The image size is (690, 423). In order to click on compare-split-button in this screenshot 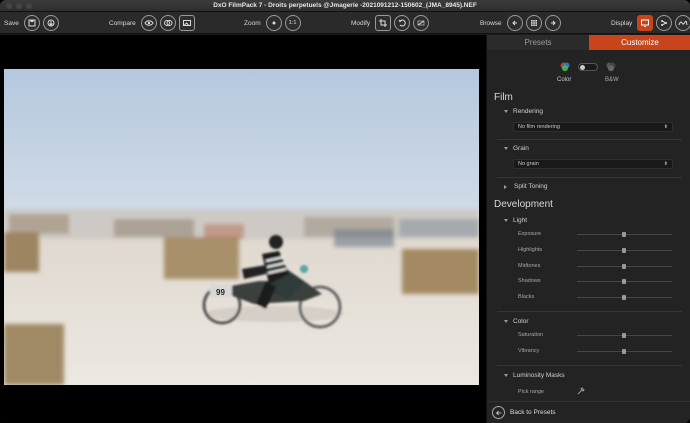, I will do `click(167, 23)`.